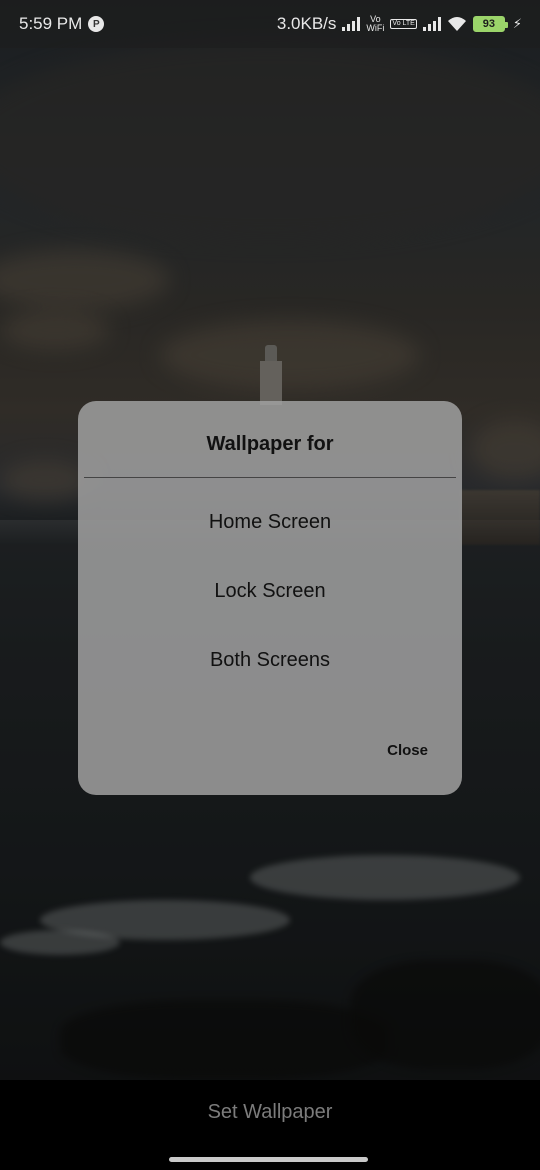 This screenshot has height=1170, width=540. What do you see at coordinates (270, 660) in the screenshot?
I see `option-both-screens: Both Screens` at bounding box center [270, 660].